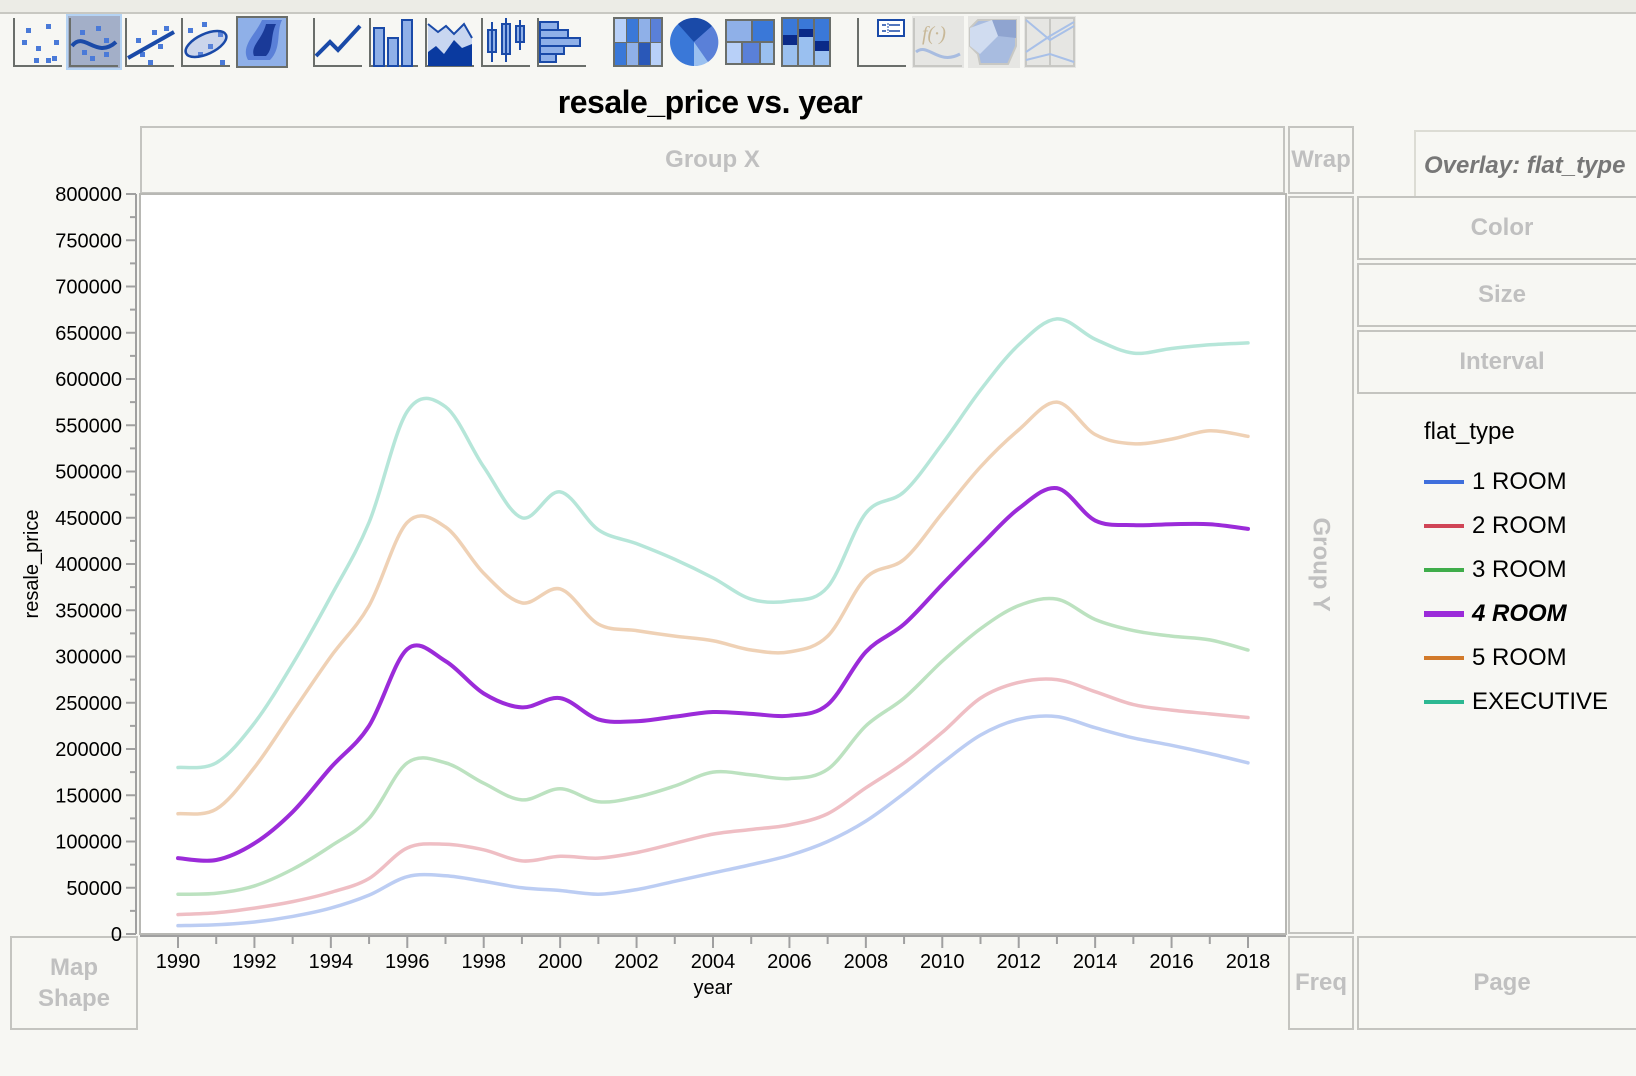 The width and height of the screenshot is (1636, 1076). Describe the element at coordinates (38, 42) in the screenshot. I see `points-button` at that location.